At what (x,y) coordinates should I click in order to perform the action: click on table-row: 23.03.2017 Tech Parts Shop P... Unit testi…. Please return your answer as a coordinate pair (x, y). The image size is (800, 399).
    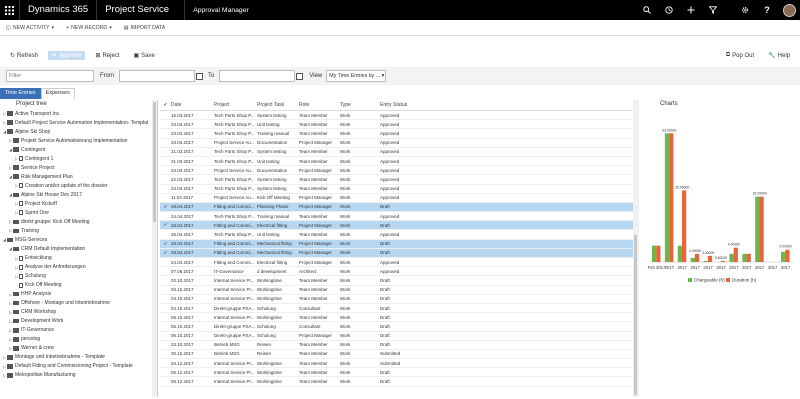
    Looking at the image, I should click on (396, 125).